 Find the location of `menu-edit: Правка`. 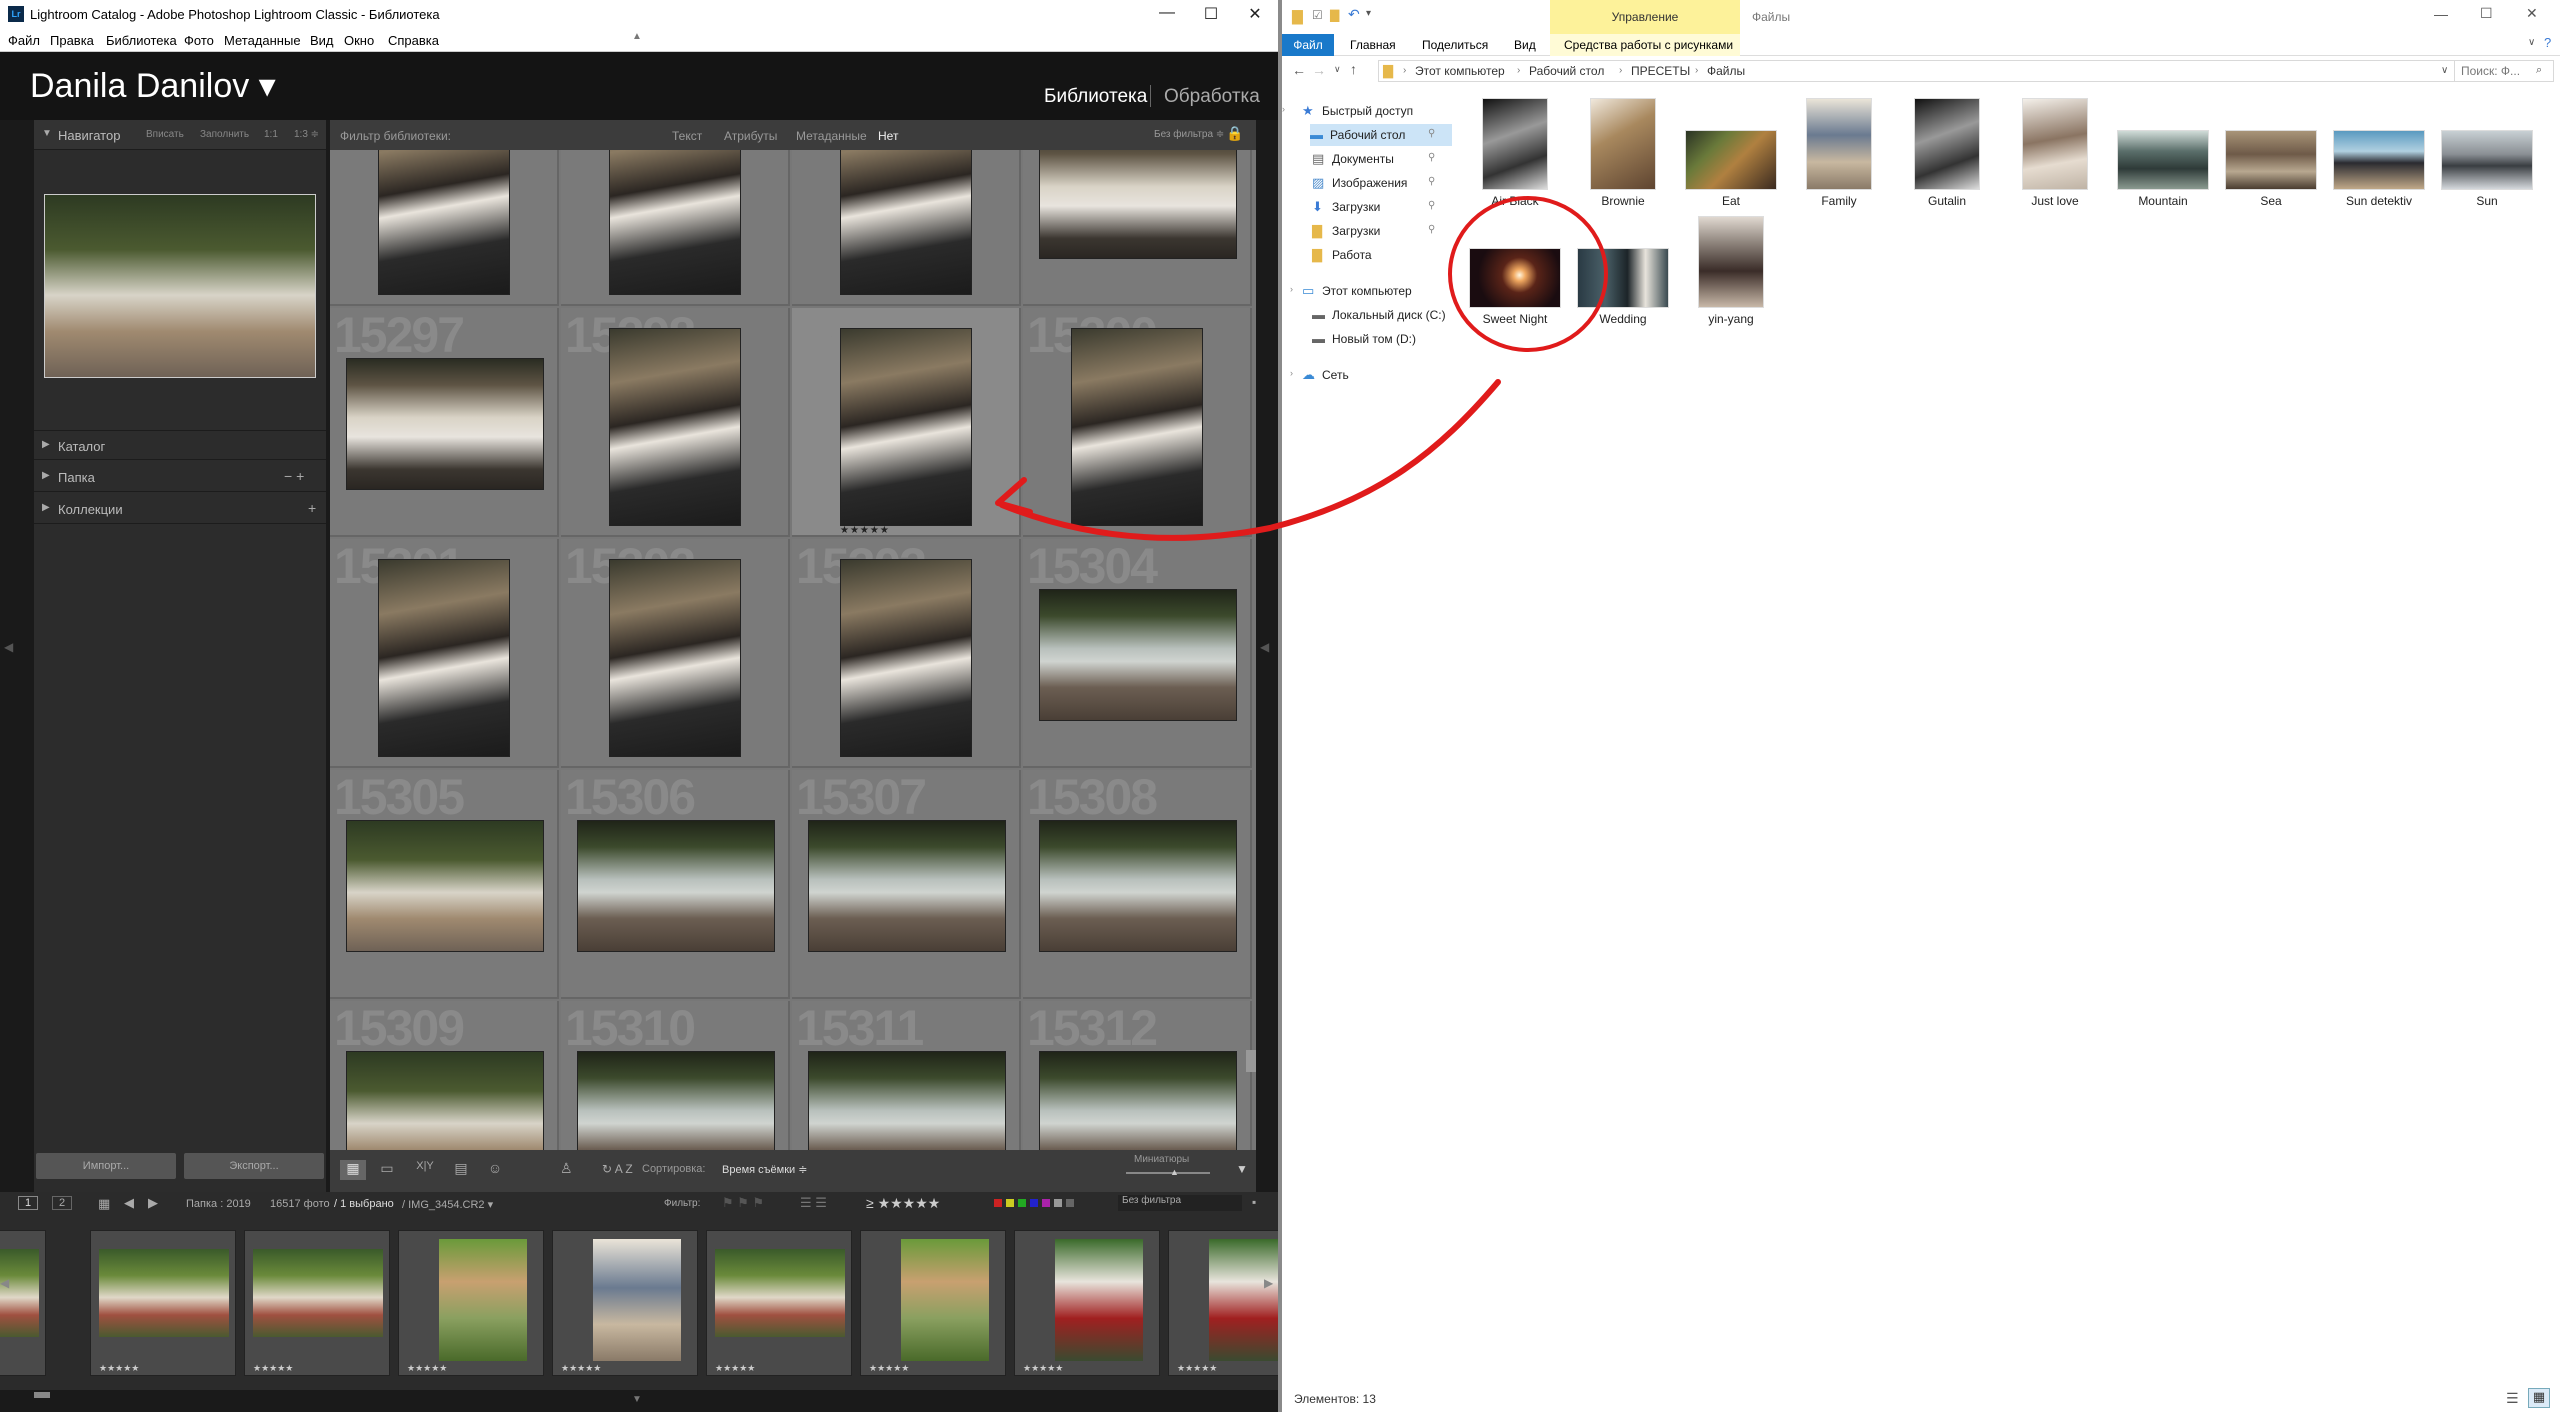

menu-edit: Правка is located at coordinates (72, 40).